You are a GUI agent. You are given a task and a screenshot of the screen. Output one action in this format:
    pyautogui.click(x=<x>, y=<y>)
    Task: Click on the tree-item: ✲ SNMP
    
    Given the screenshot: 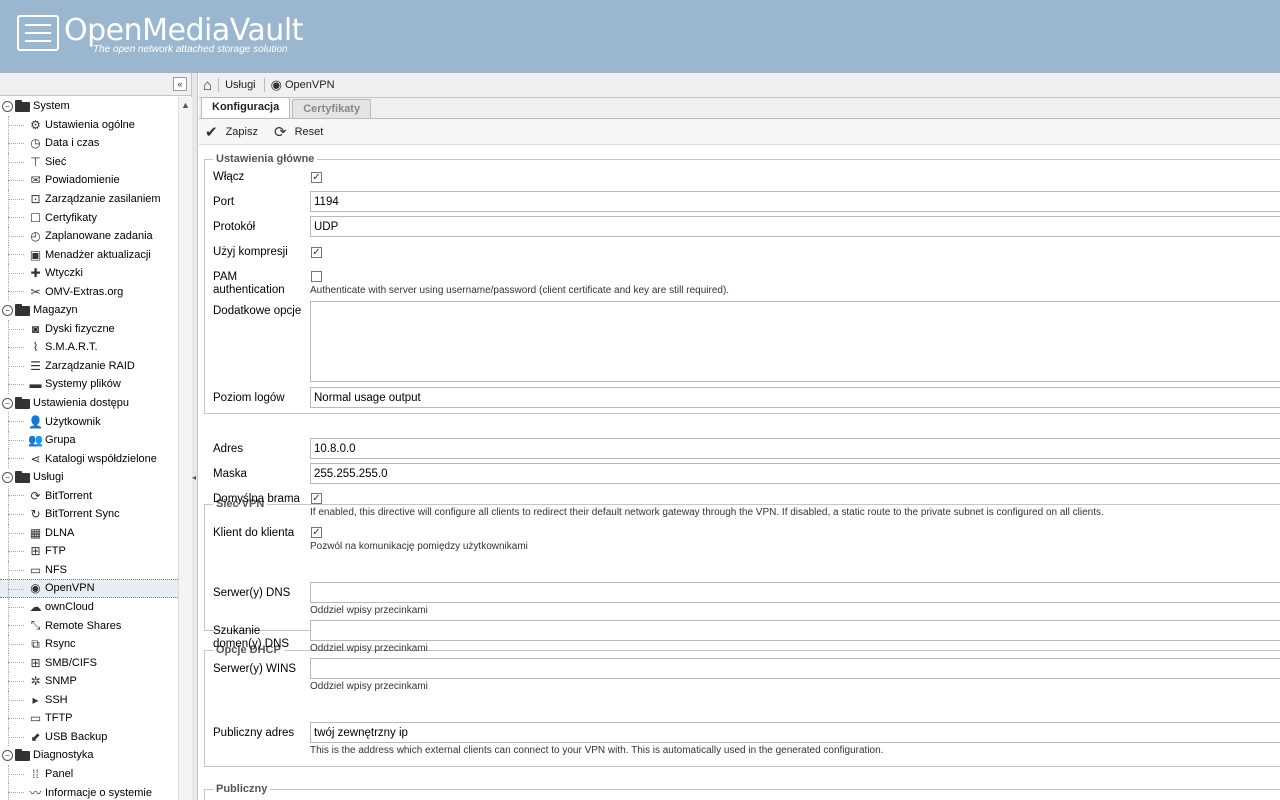 What is the action you would take?
    pyautogui.click(x=89, y=681)
    